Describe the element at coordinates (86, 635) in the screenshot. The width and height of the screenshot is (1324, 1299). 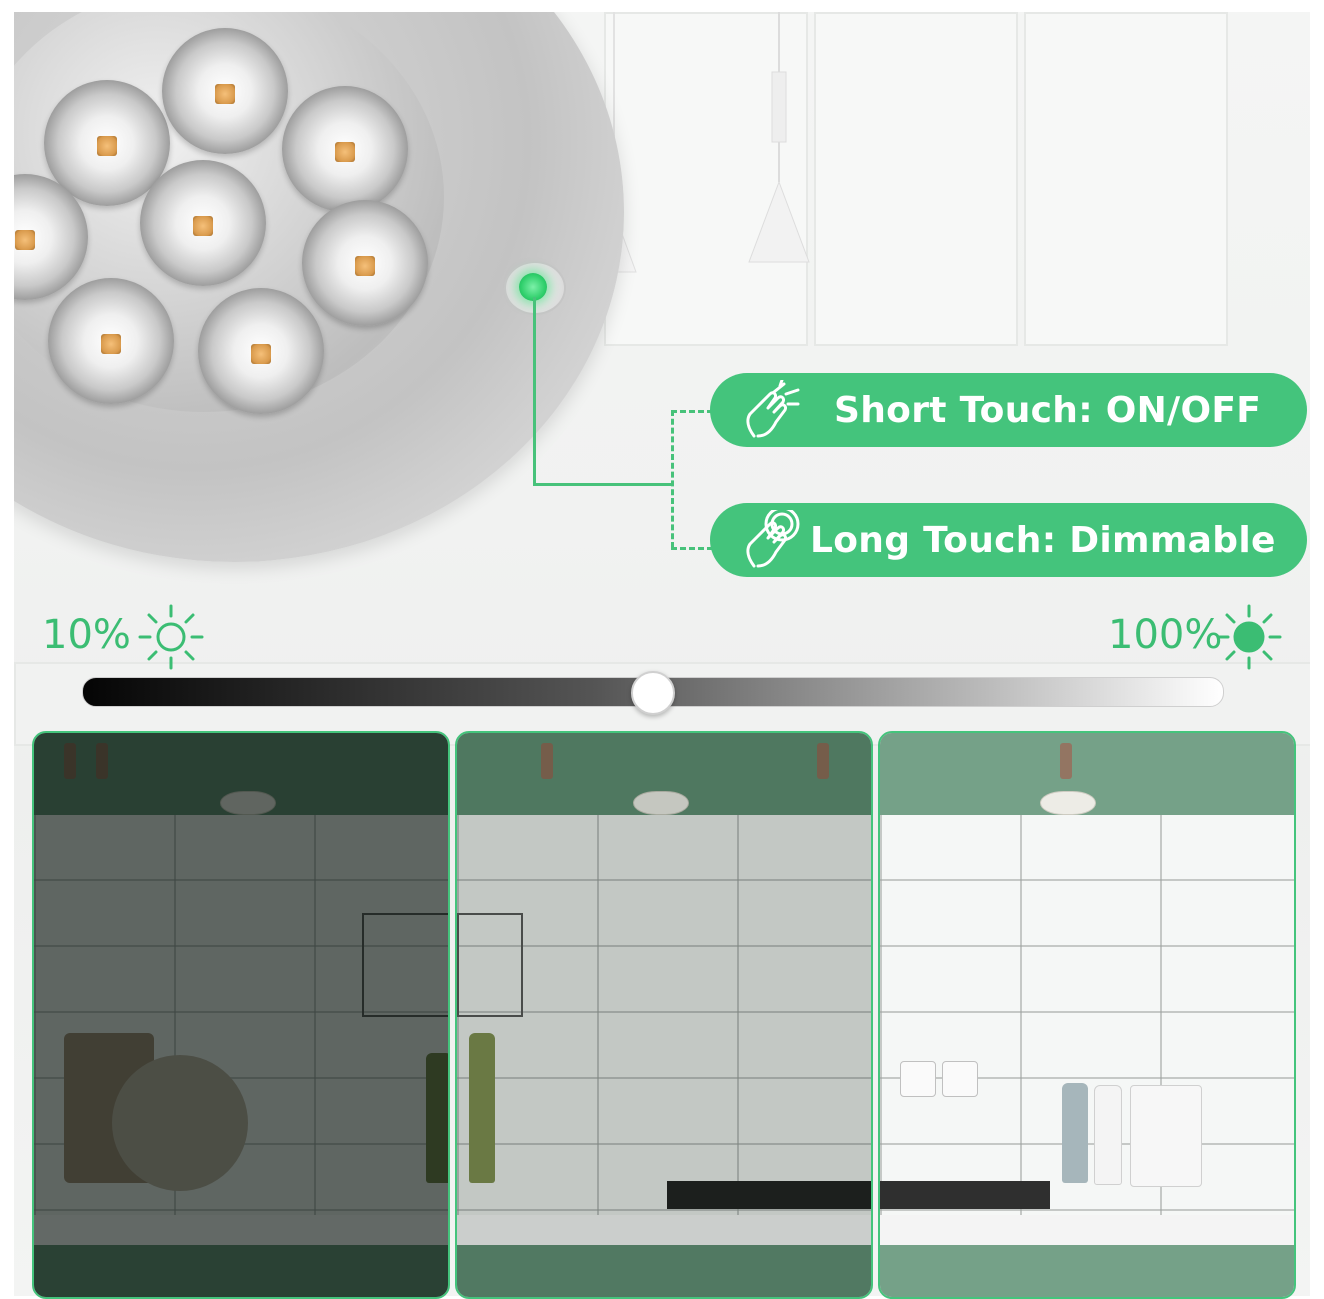
I see `min-brightness-label: 10%` at that location.